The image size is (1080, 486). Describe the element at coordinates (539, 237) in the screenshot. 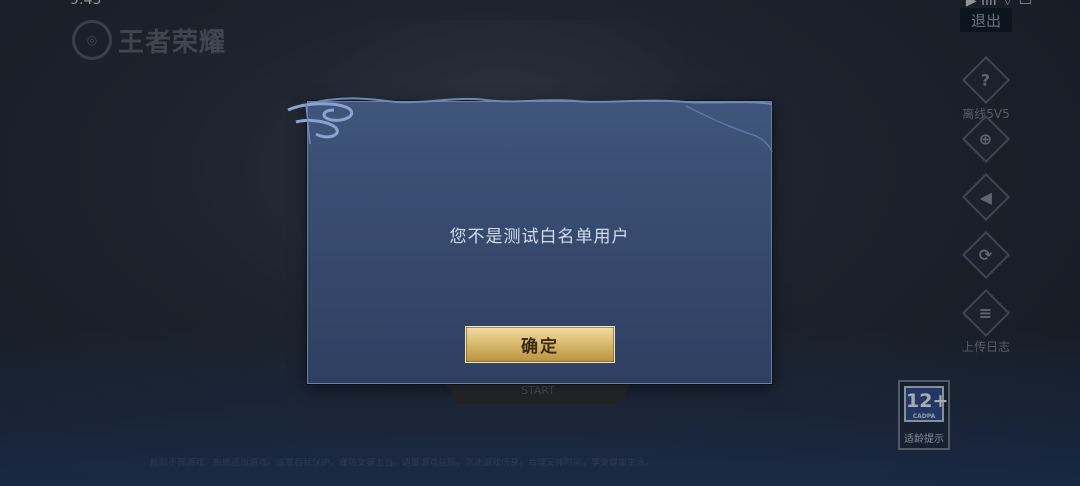

I see `dialog-message: 您不是测试白名单用户` at that location.